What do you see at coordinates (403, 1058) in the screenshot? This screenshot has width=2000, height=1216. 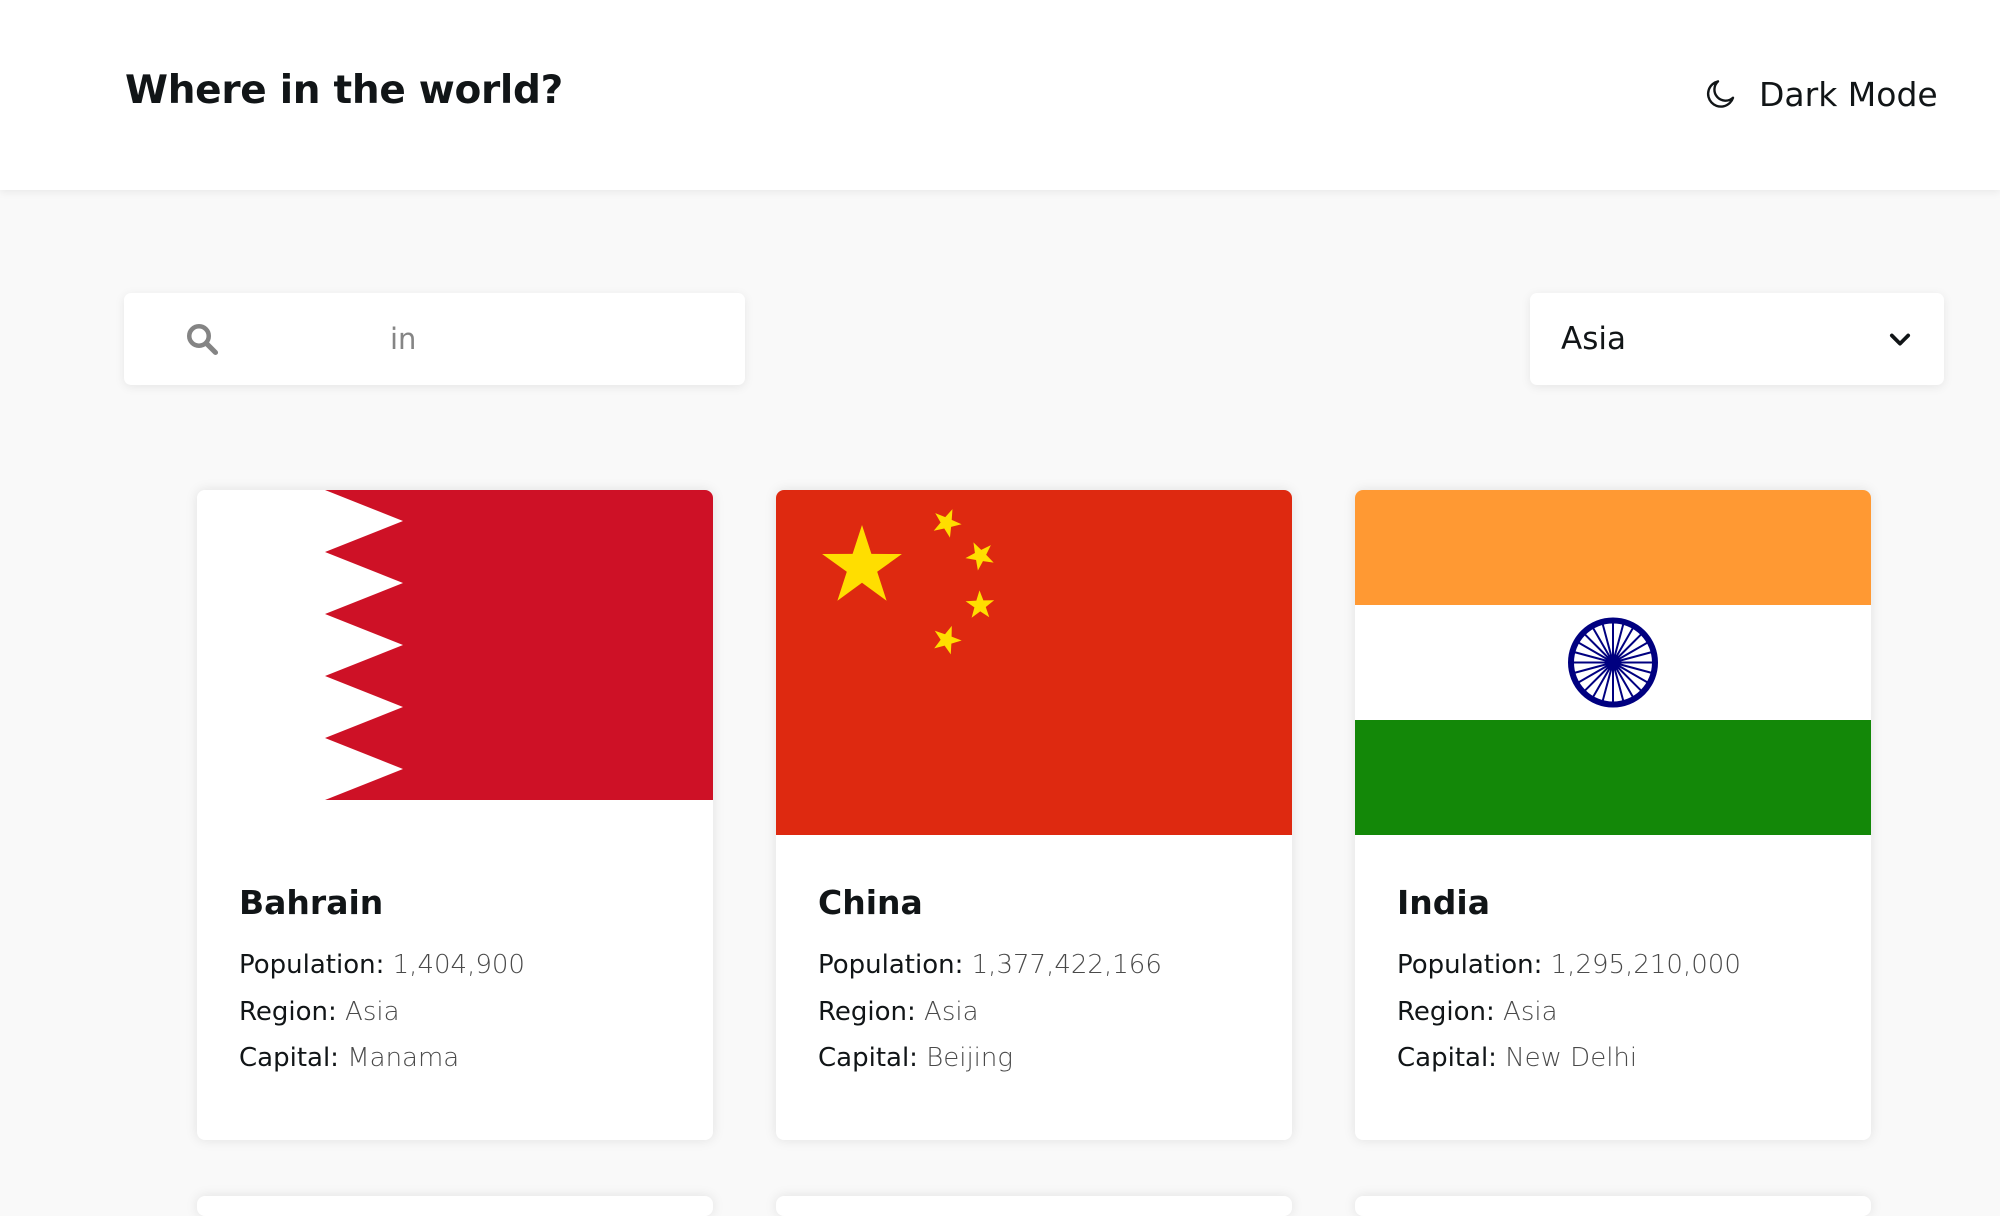 I see `capital-value: Manama` at bounding box center [403, 1058].